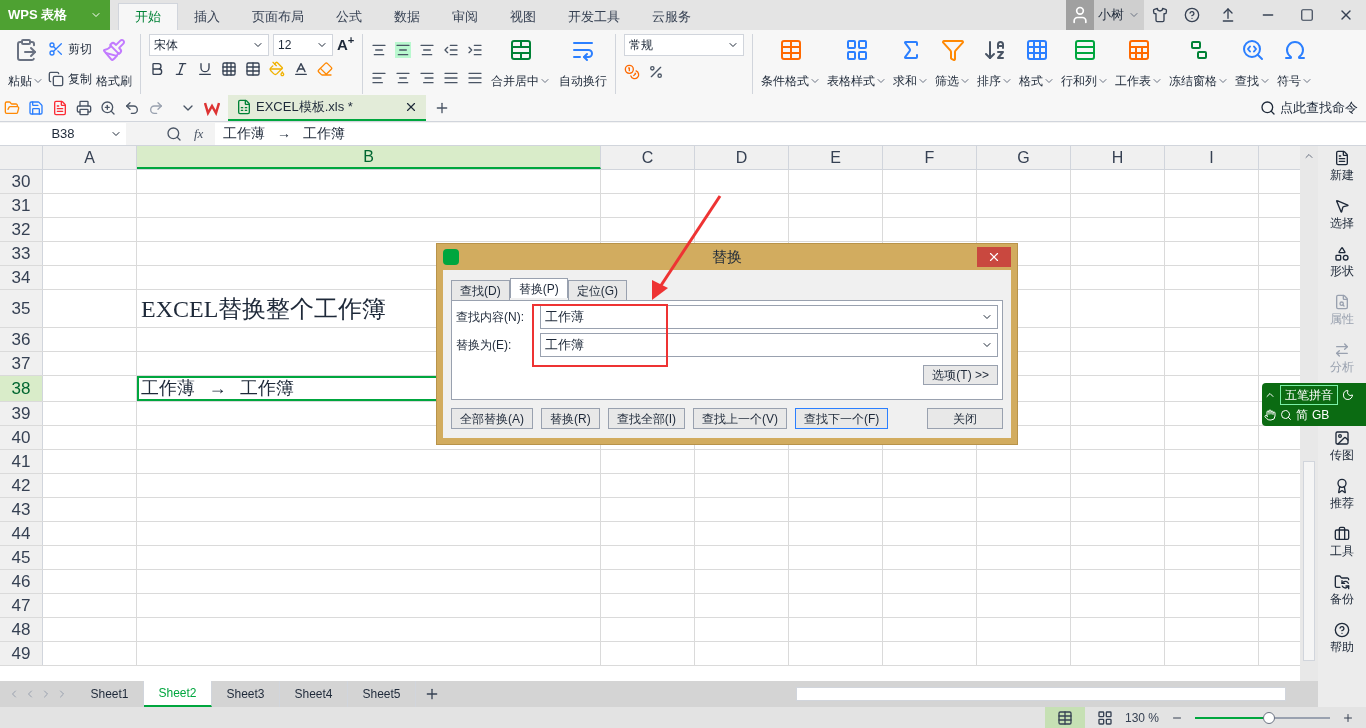  What do you see at coordinates (492, 418) in the screenshot?
I see `dialog-button: 全部替换(A)` at bounding box center [492, 418].